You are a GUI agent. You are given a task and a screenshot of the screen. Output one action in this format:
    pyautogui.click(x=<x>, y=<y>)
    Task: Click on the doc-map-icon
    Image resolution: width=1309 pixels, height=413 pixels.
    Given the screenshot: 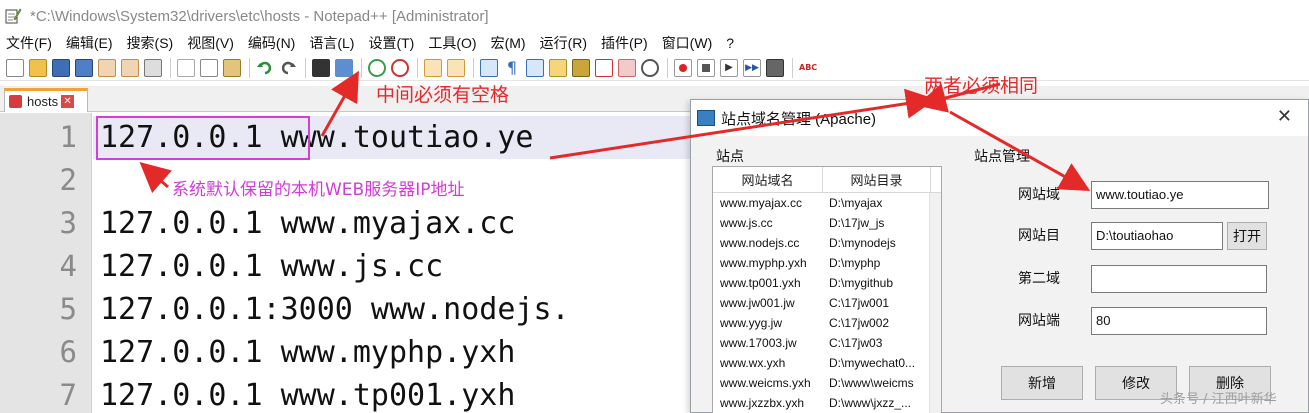 What is the action you would take?
    pyautogui.click(x=581, y=67)
    